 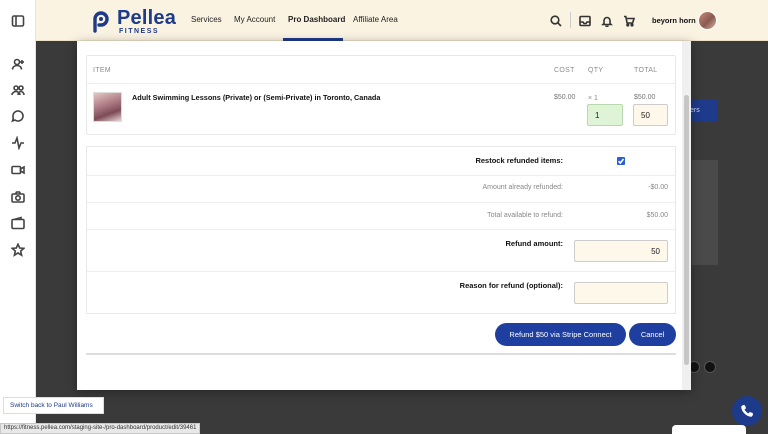 I want to click on chat-icon, so click(x=18, y=116).